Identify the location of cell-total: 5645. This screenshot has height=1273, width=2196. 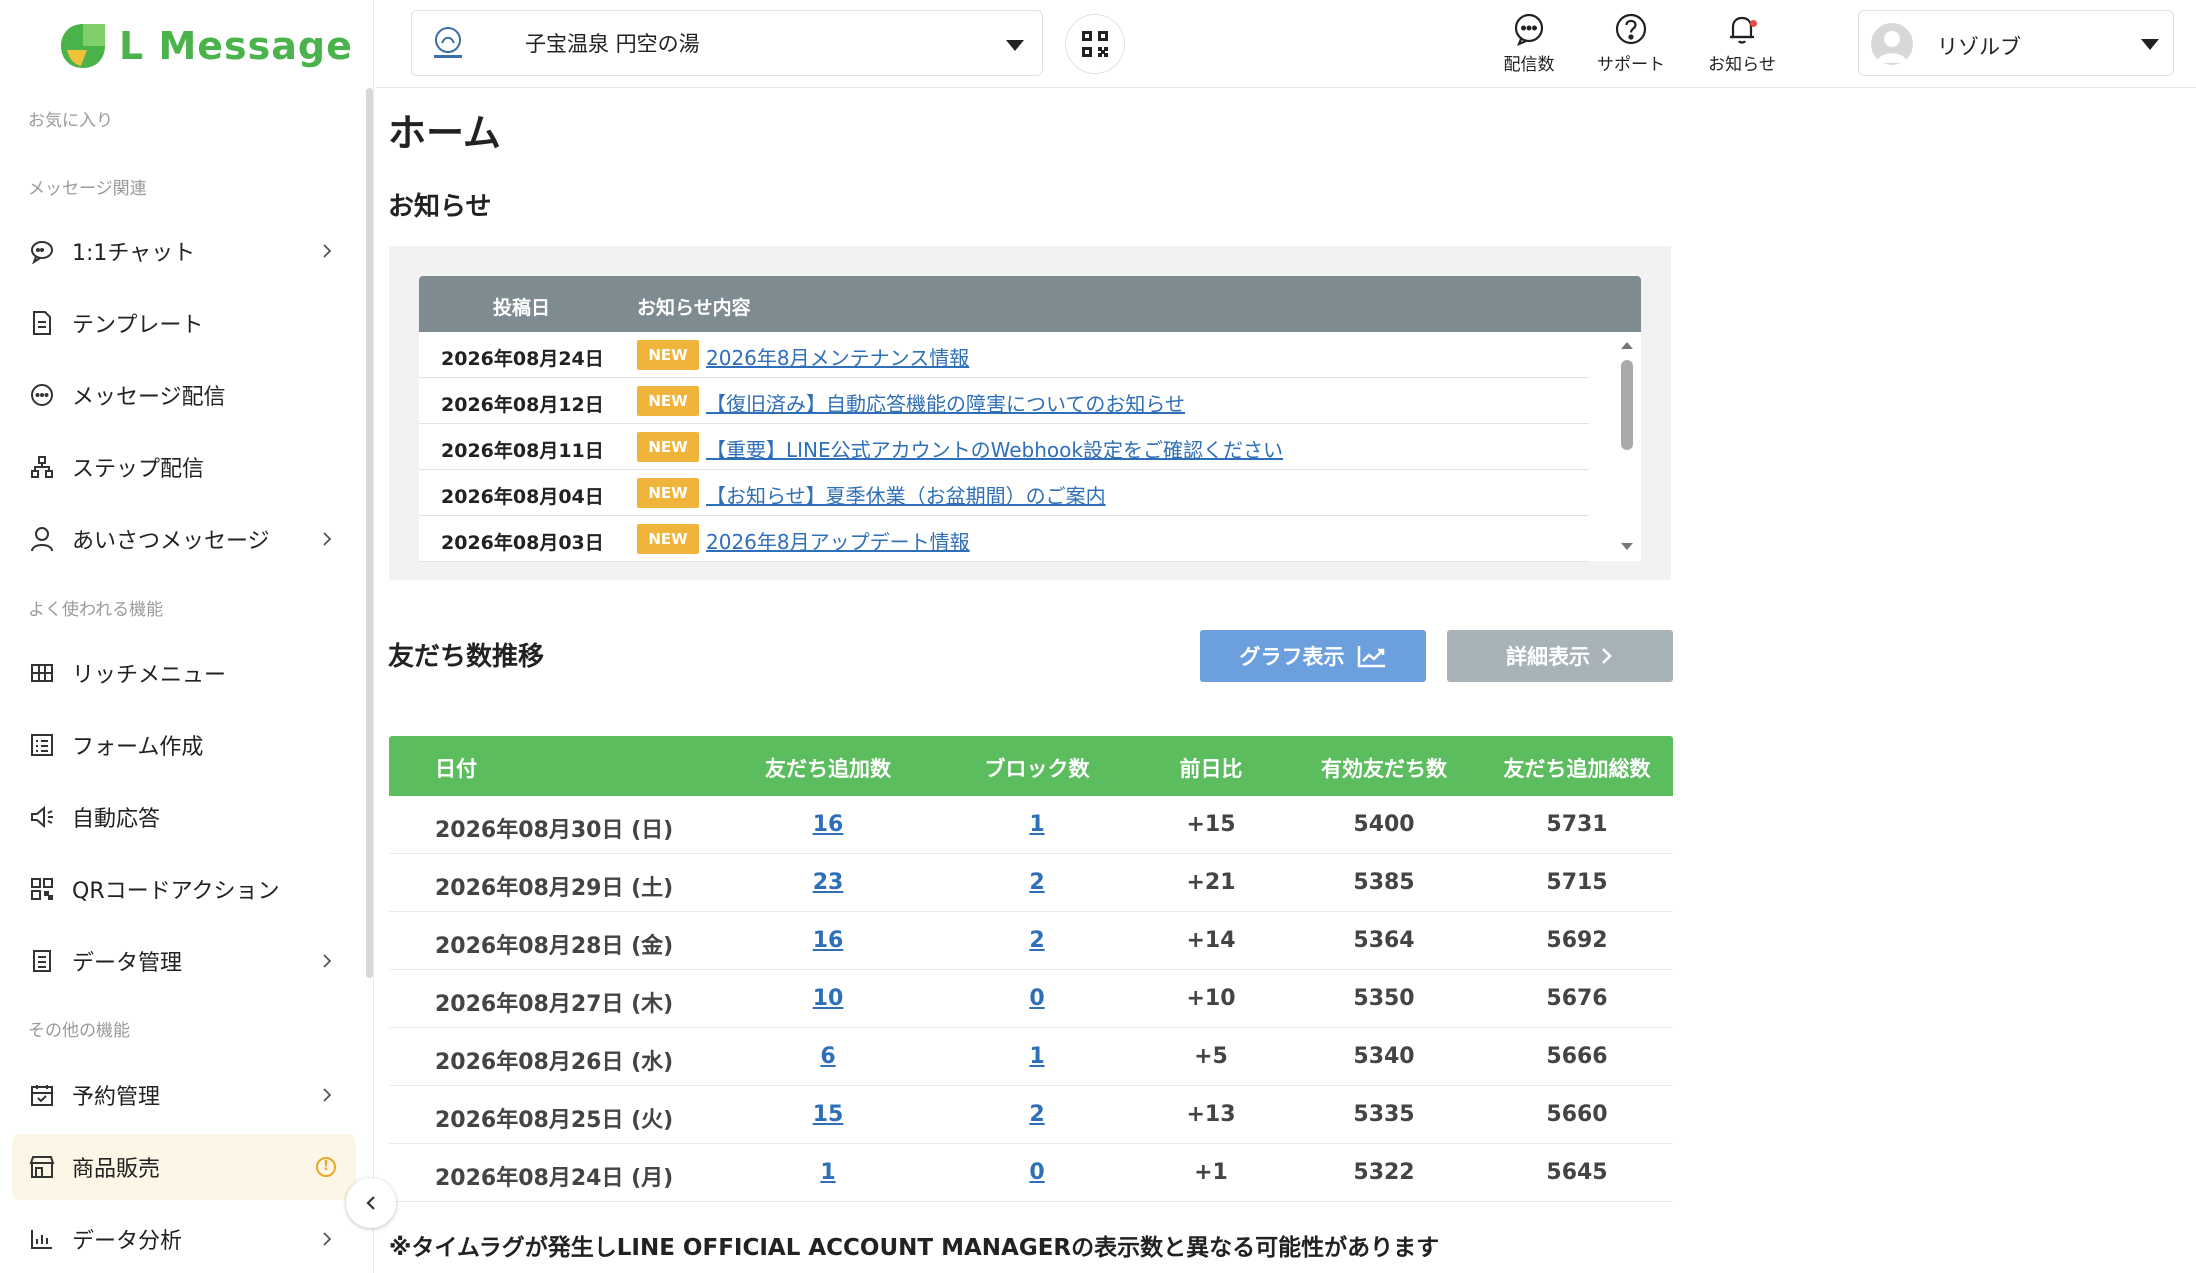
(1577, 1172).